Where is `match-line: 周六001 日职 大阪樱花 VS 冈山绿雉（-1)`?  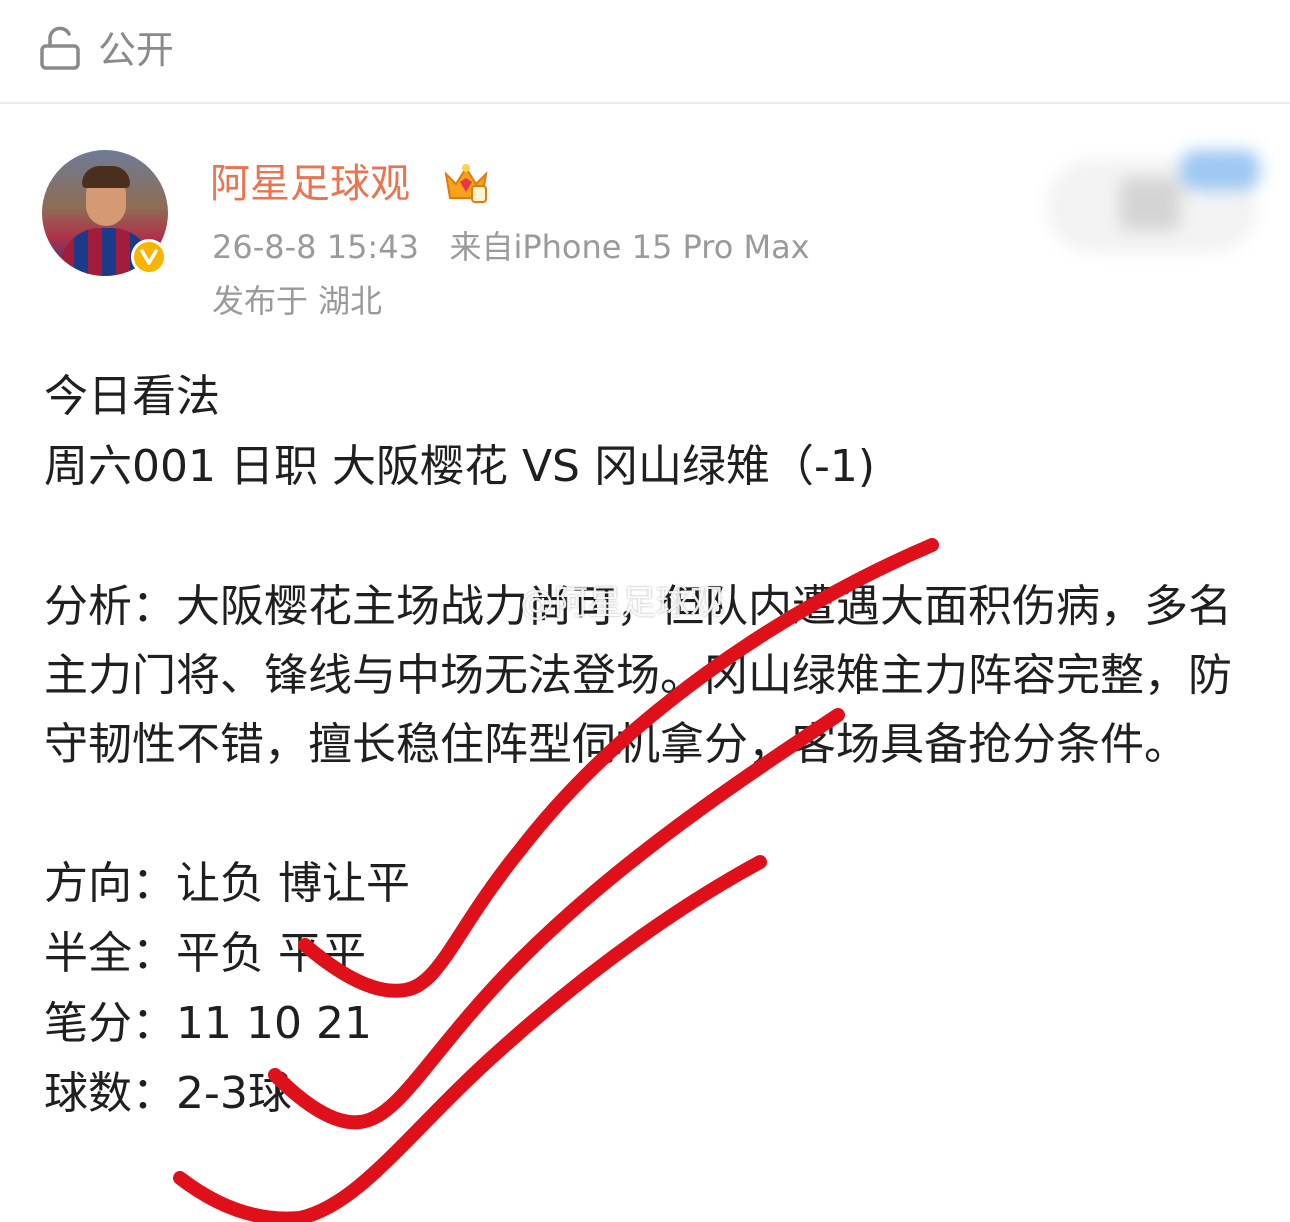
match-line: 周六001 日职 大阪樱花 VS 冈山绿雉（-1) is located at coordinates (459, 466).